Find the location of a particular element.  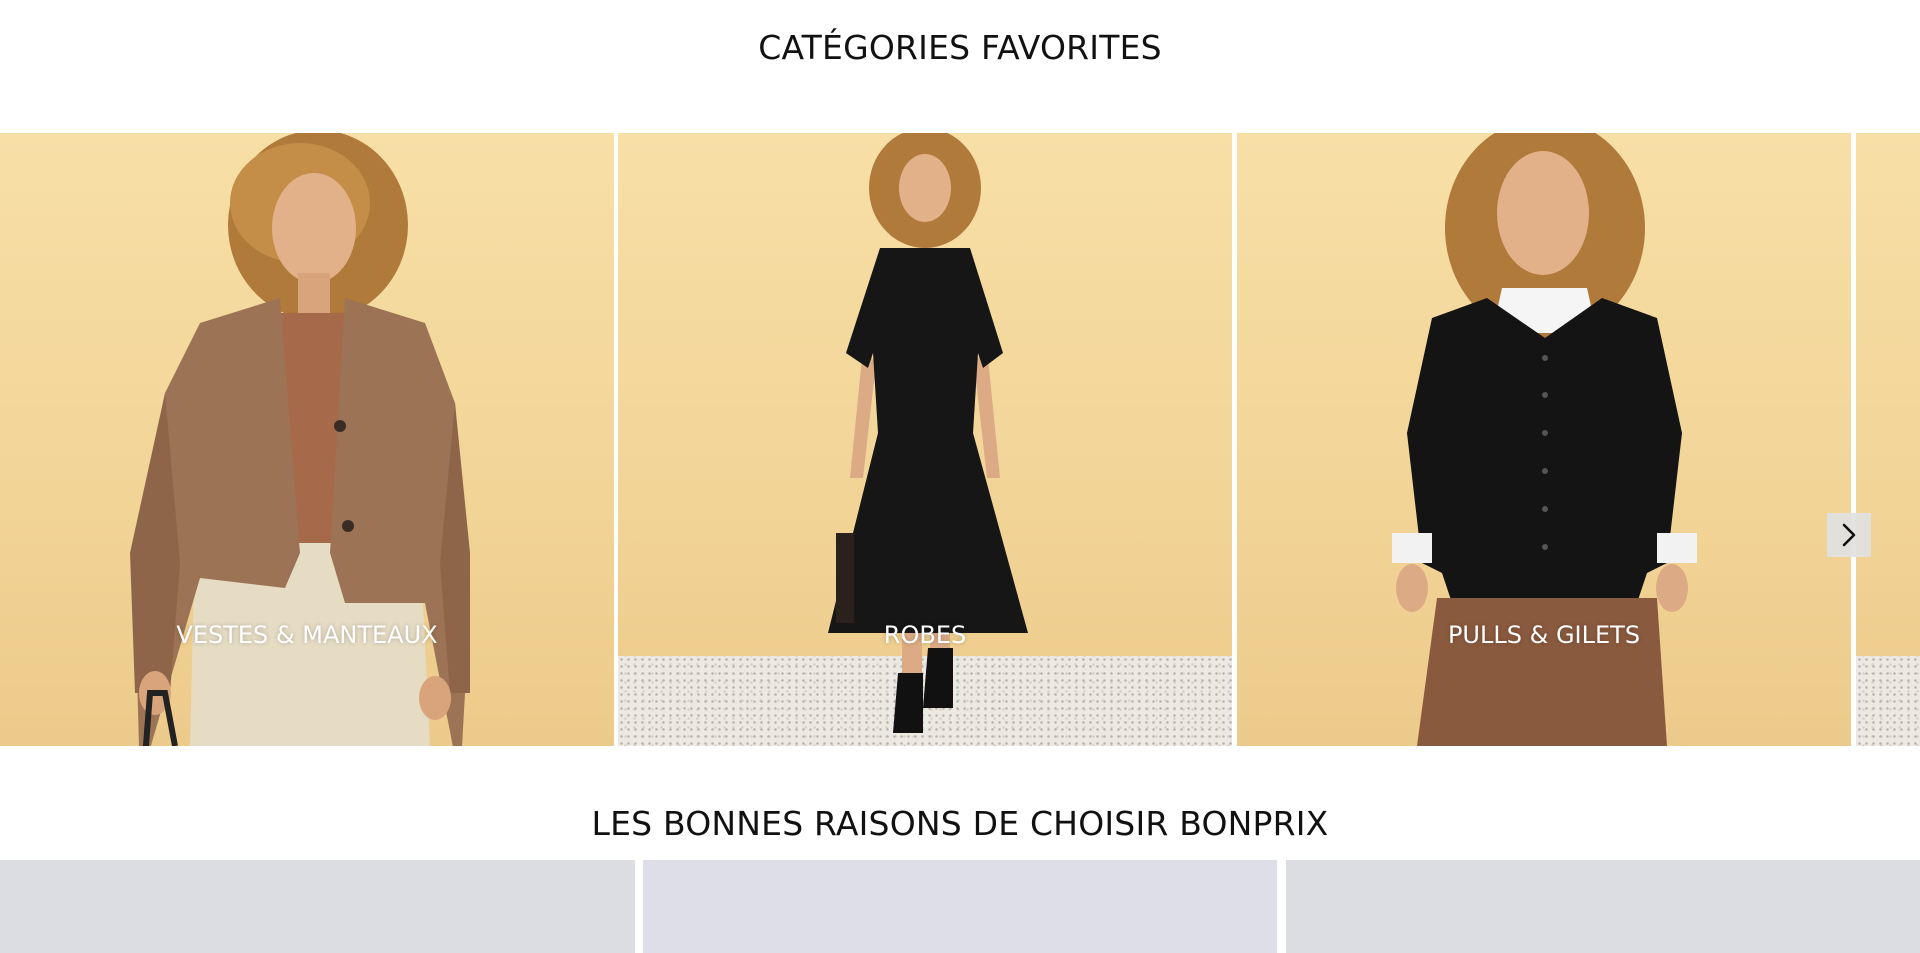

carousel-next-button is located at coordinates (1849, 535).